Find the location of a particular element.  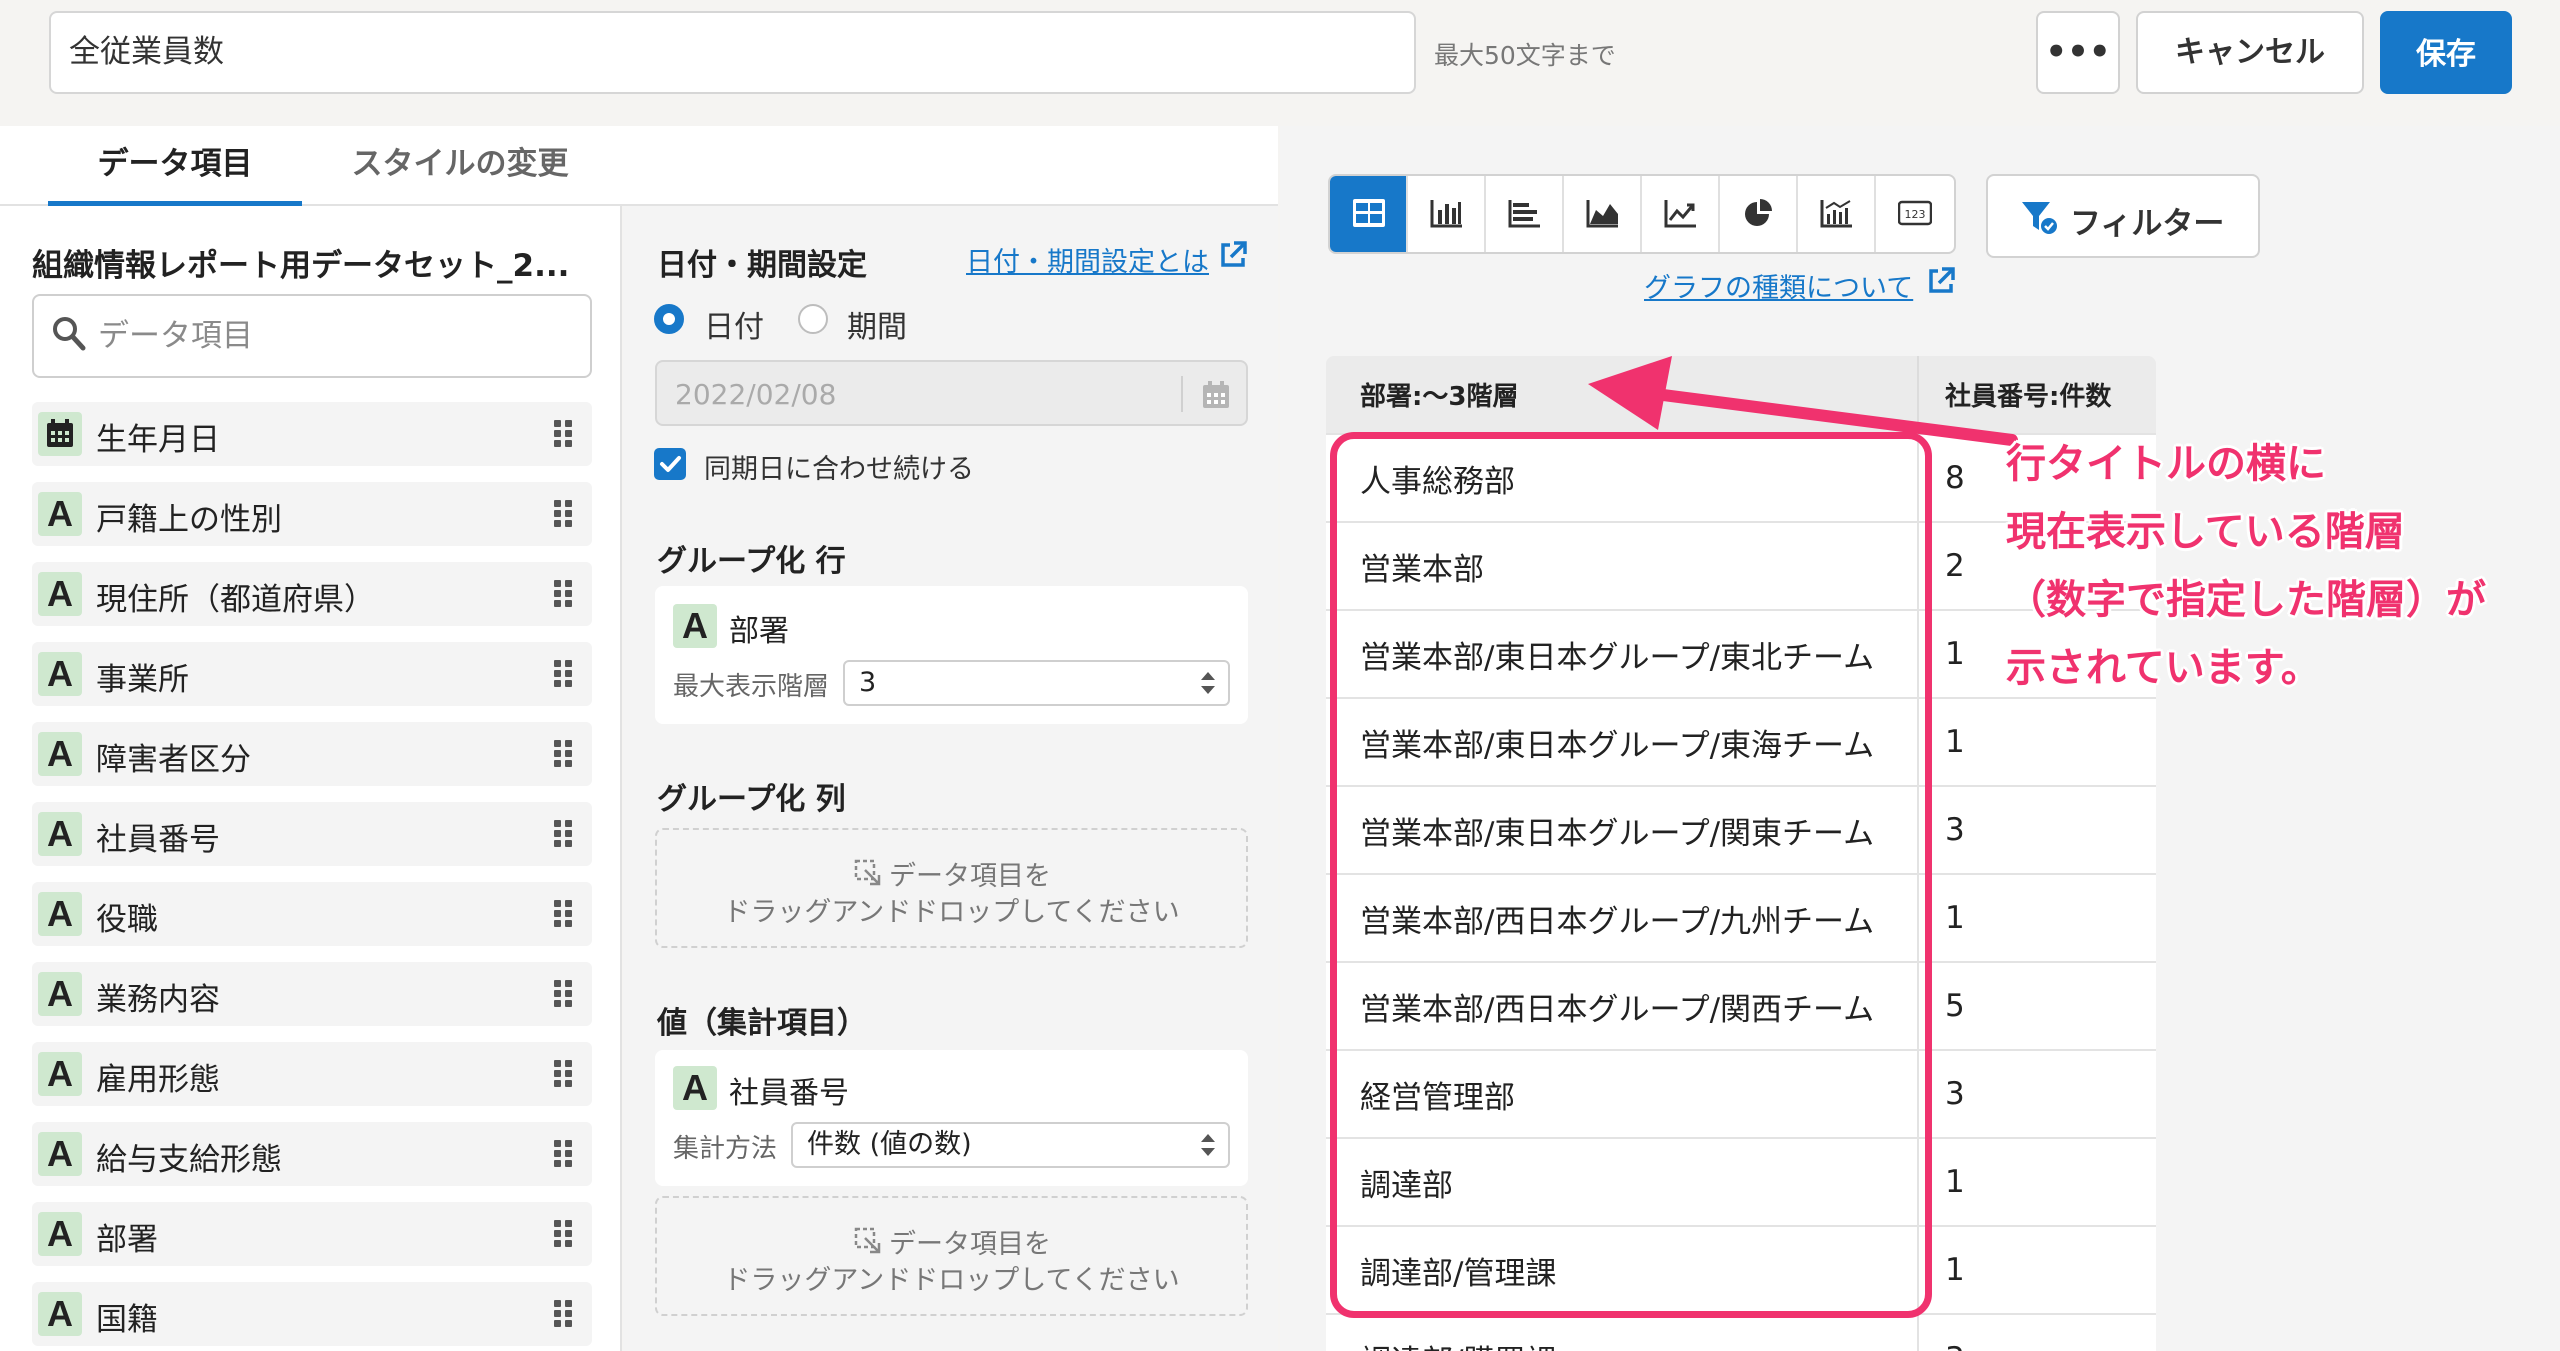

aggregation-label: 集計方法 is located at coordinates (725, 1149).